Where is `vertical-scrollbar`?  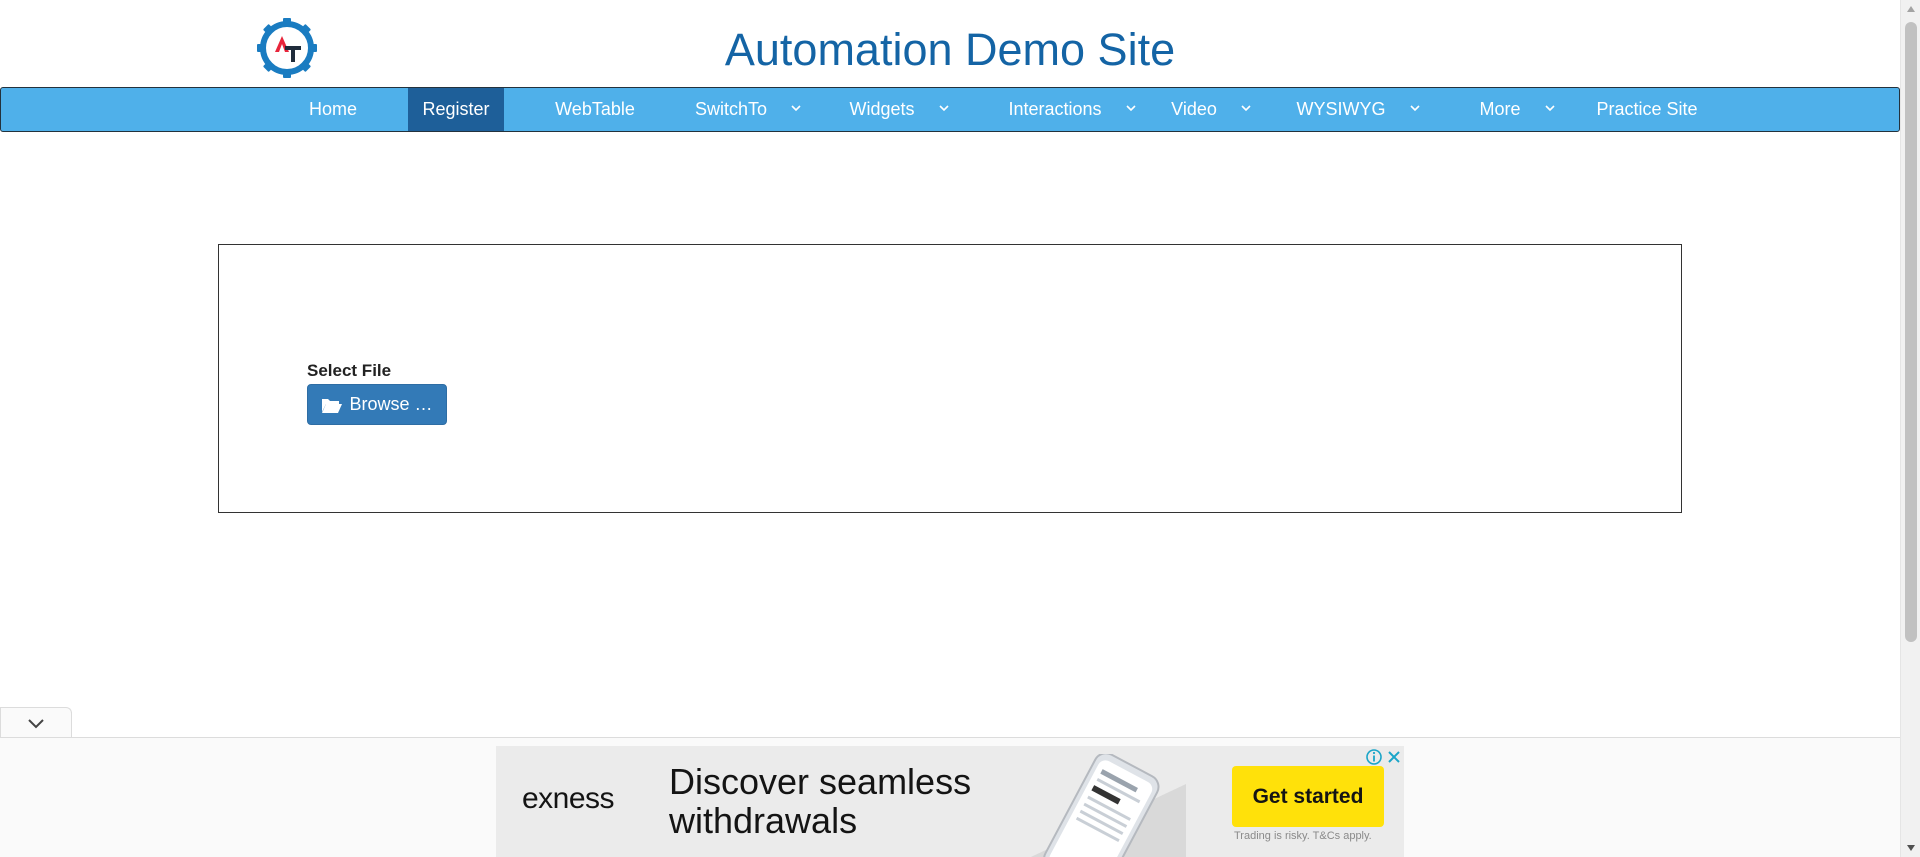
vertical-scrollbar is located at coordinates (1910, 428).